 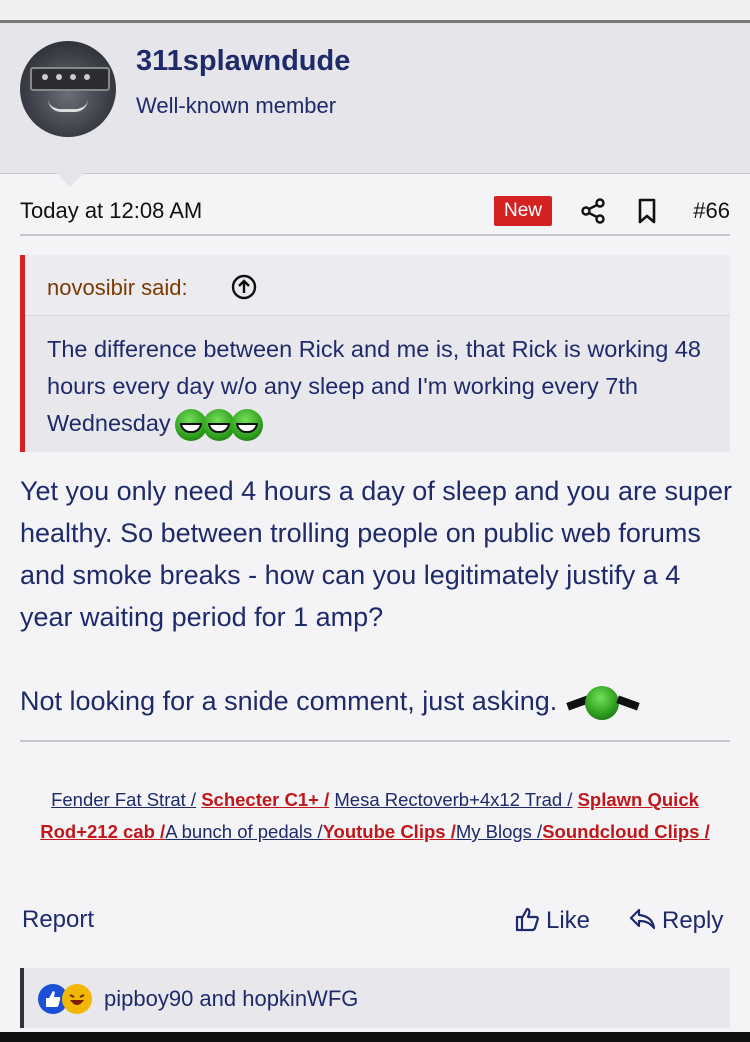 I want to click on report-button: Report, so click(x=58, y=920).